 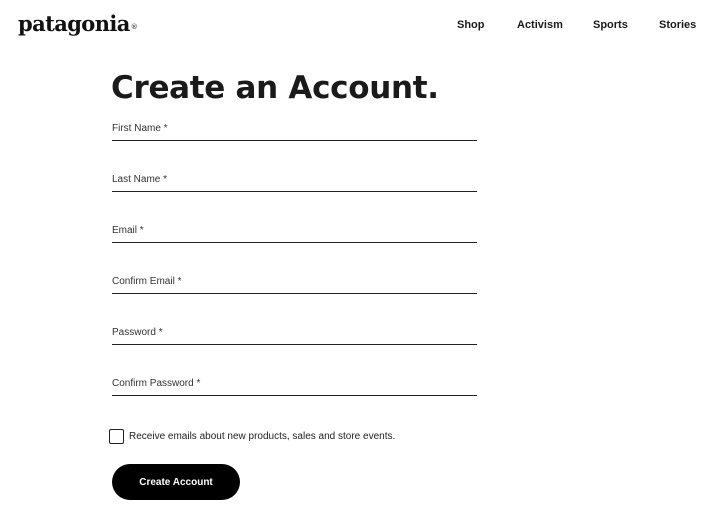 I want to click on confirm-email-field: Confirm Email *, so click(x=294, y=283).